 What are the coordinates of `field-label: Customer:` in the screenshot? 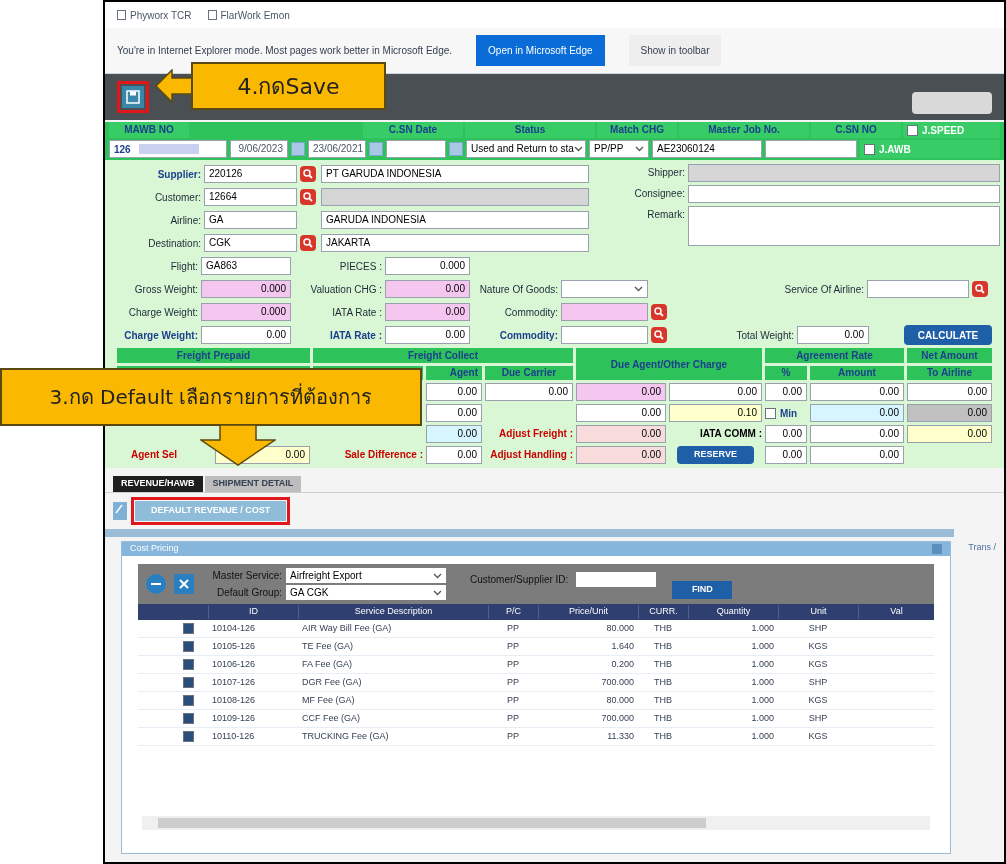 It's located at (177, 197).